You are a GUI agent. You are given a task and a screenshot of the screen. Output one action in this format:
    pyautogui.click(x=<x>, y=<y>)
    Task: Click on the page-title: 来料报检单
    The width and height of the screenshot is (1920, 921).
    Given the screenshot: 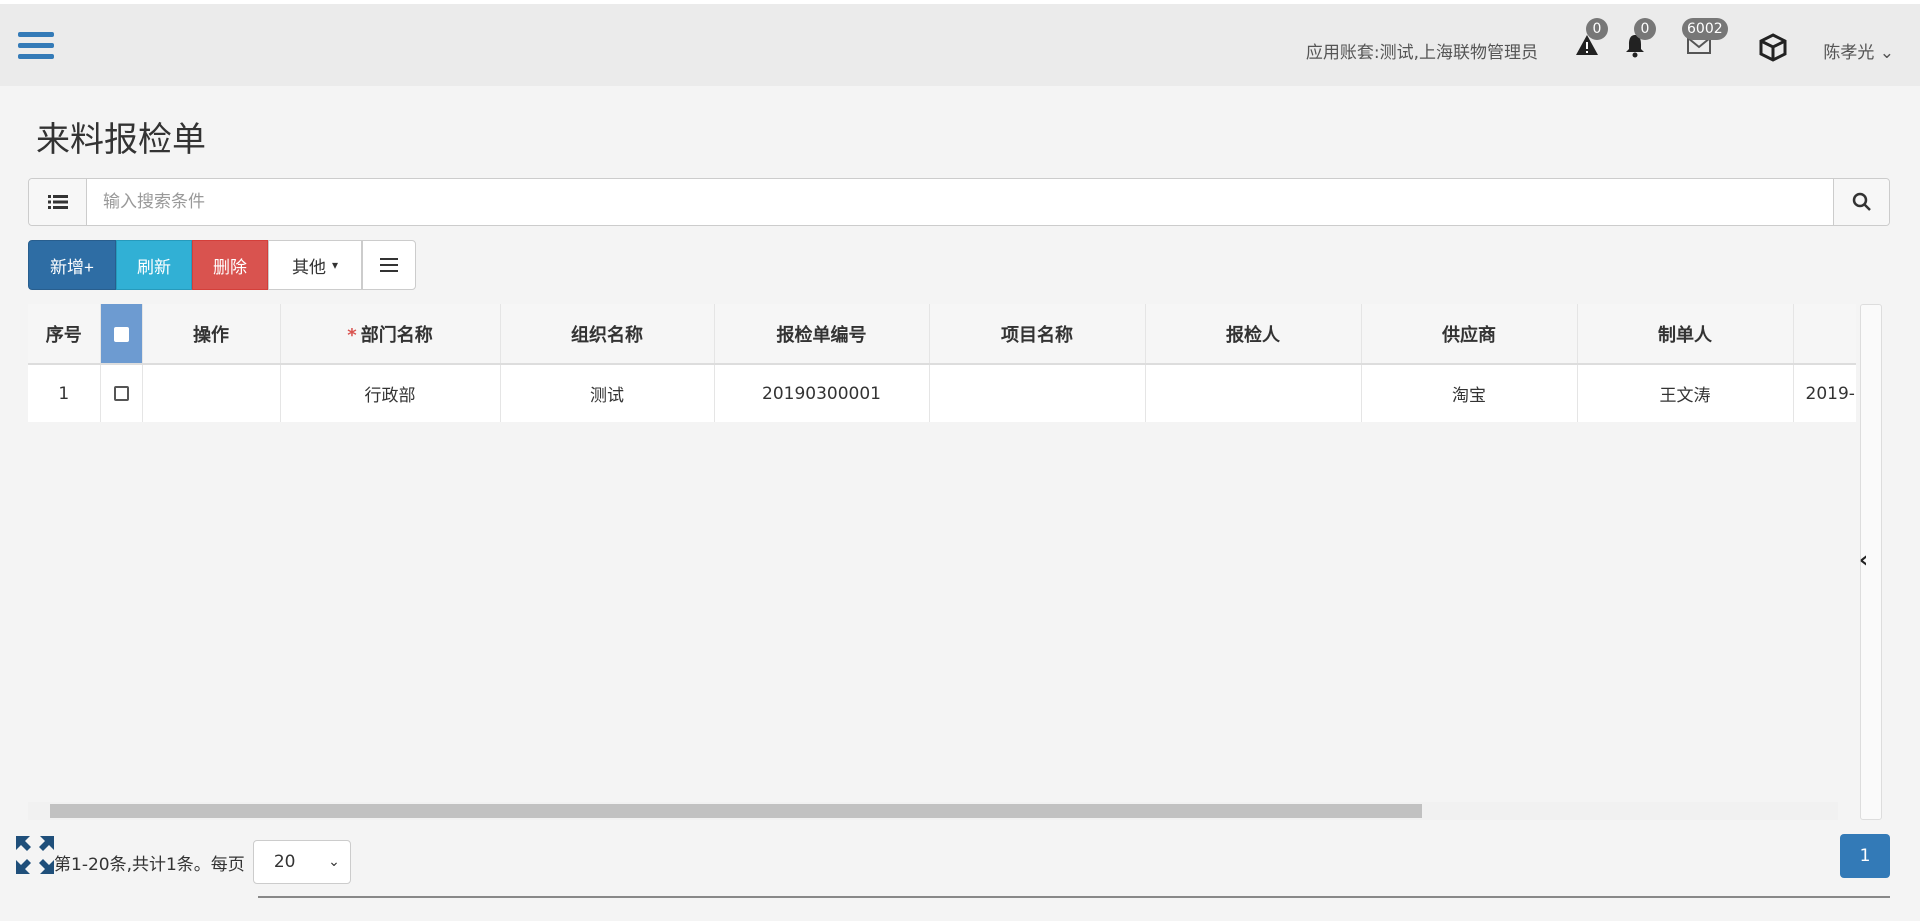 What is the action you would take?
    pyautogui.click(x=121, y=140)
    